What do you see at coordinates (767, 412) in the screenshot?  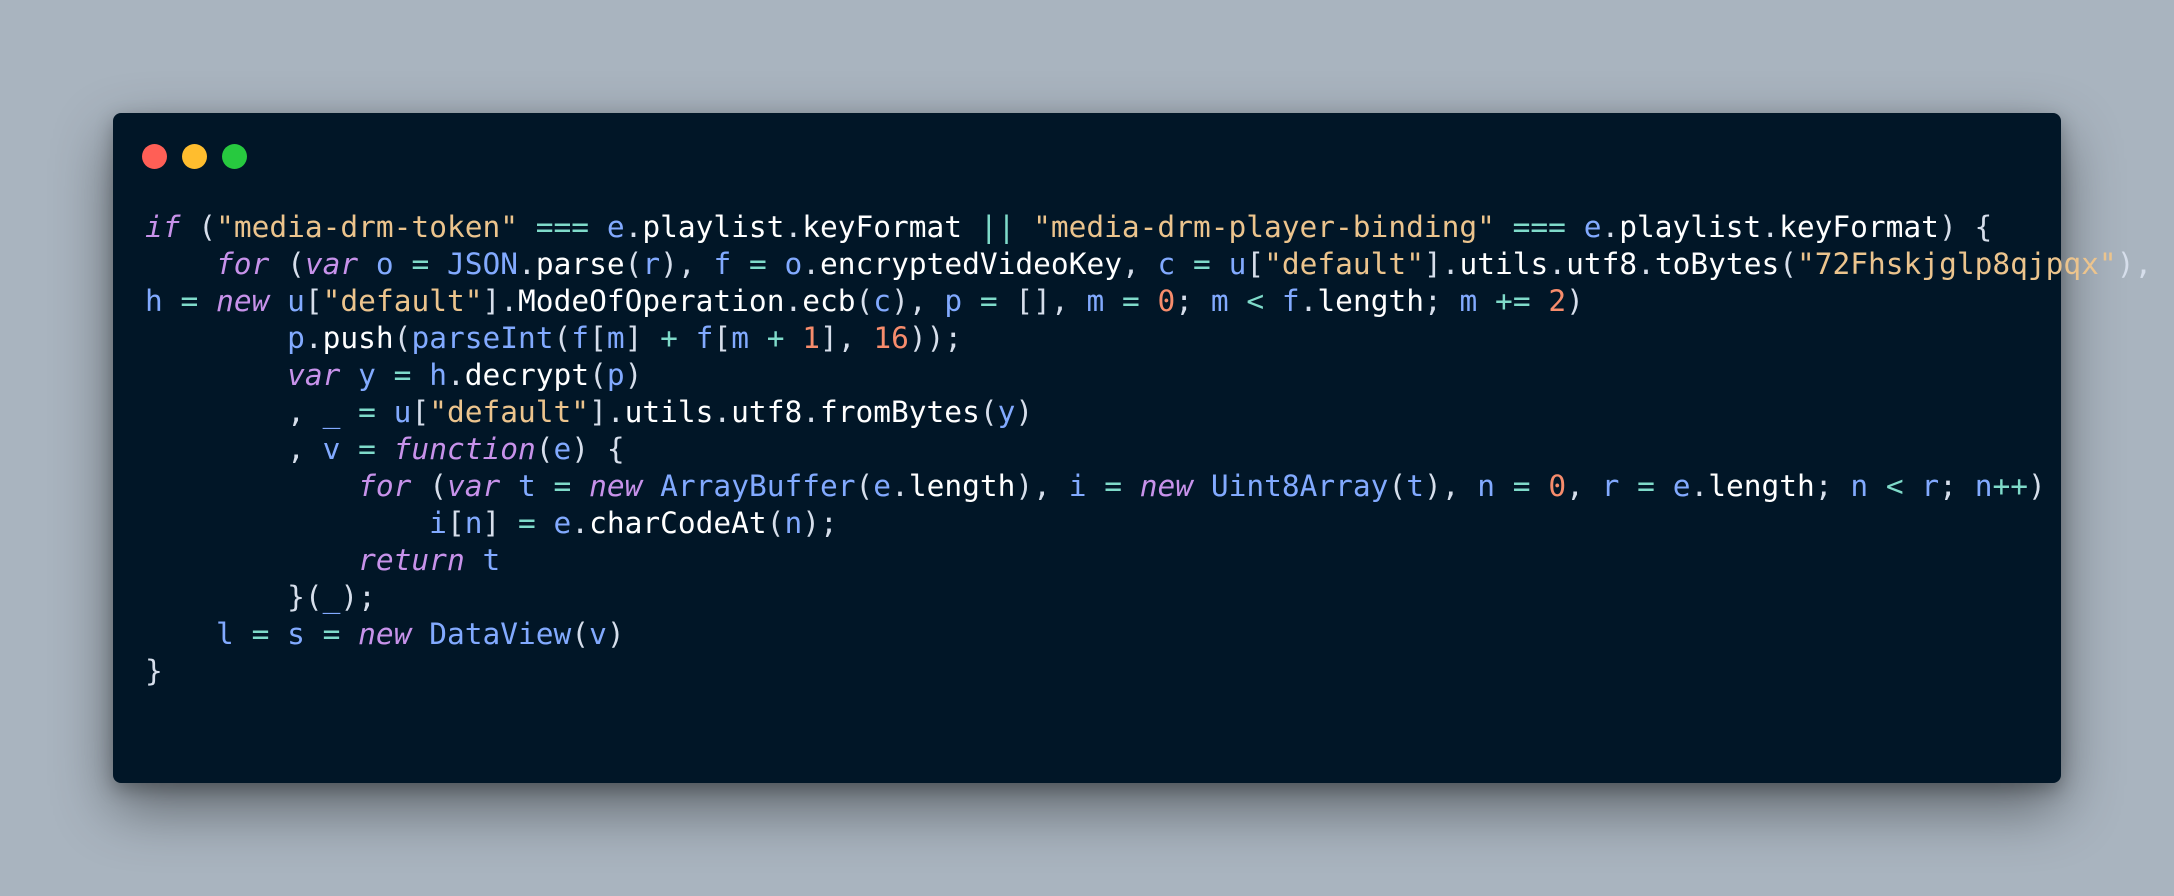 I see `code-token: utf8` at bounding box center [767, 412].